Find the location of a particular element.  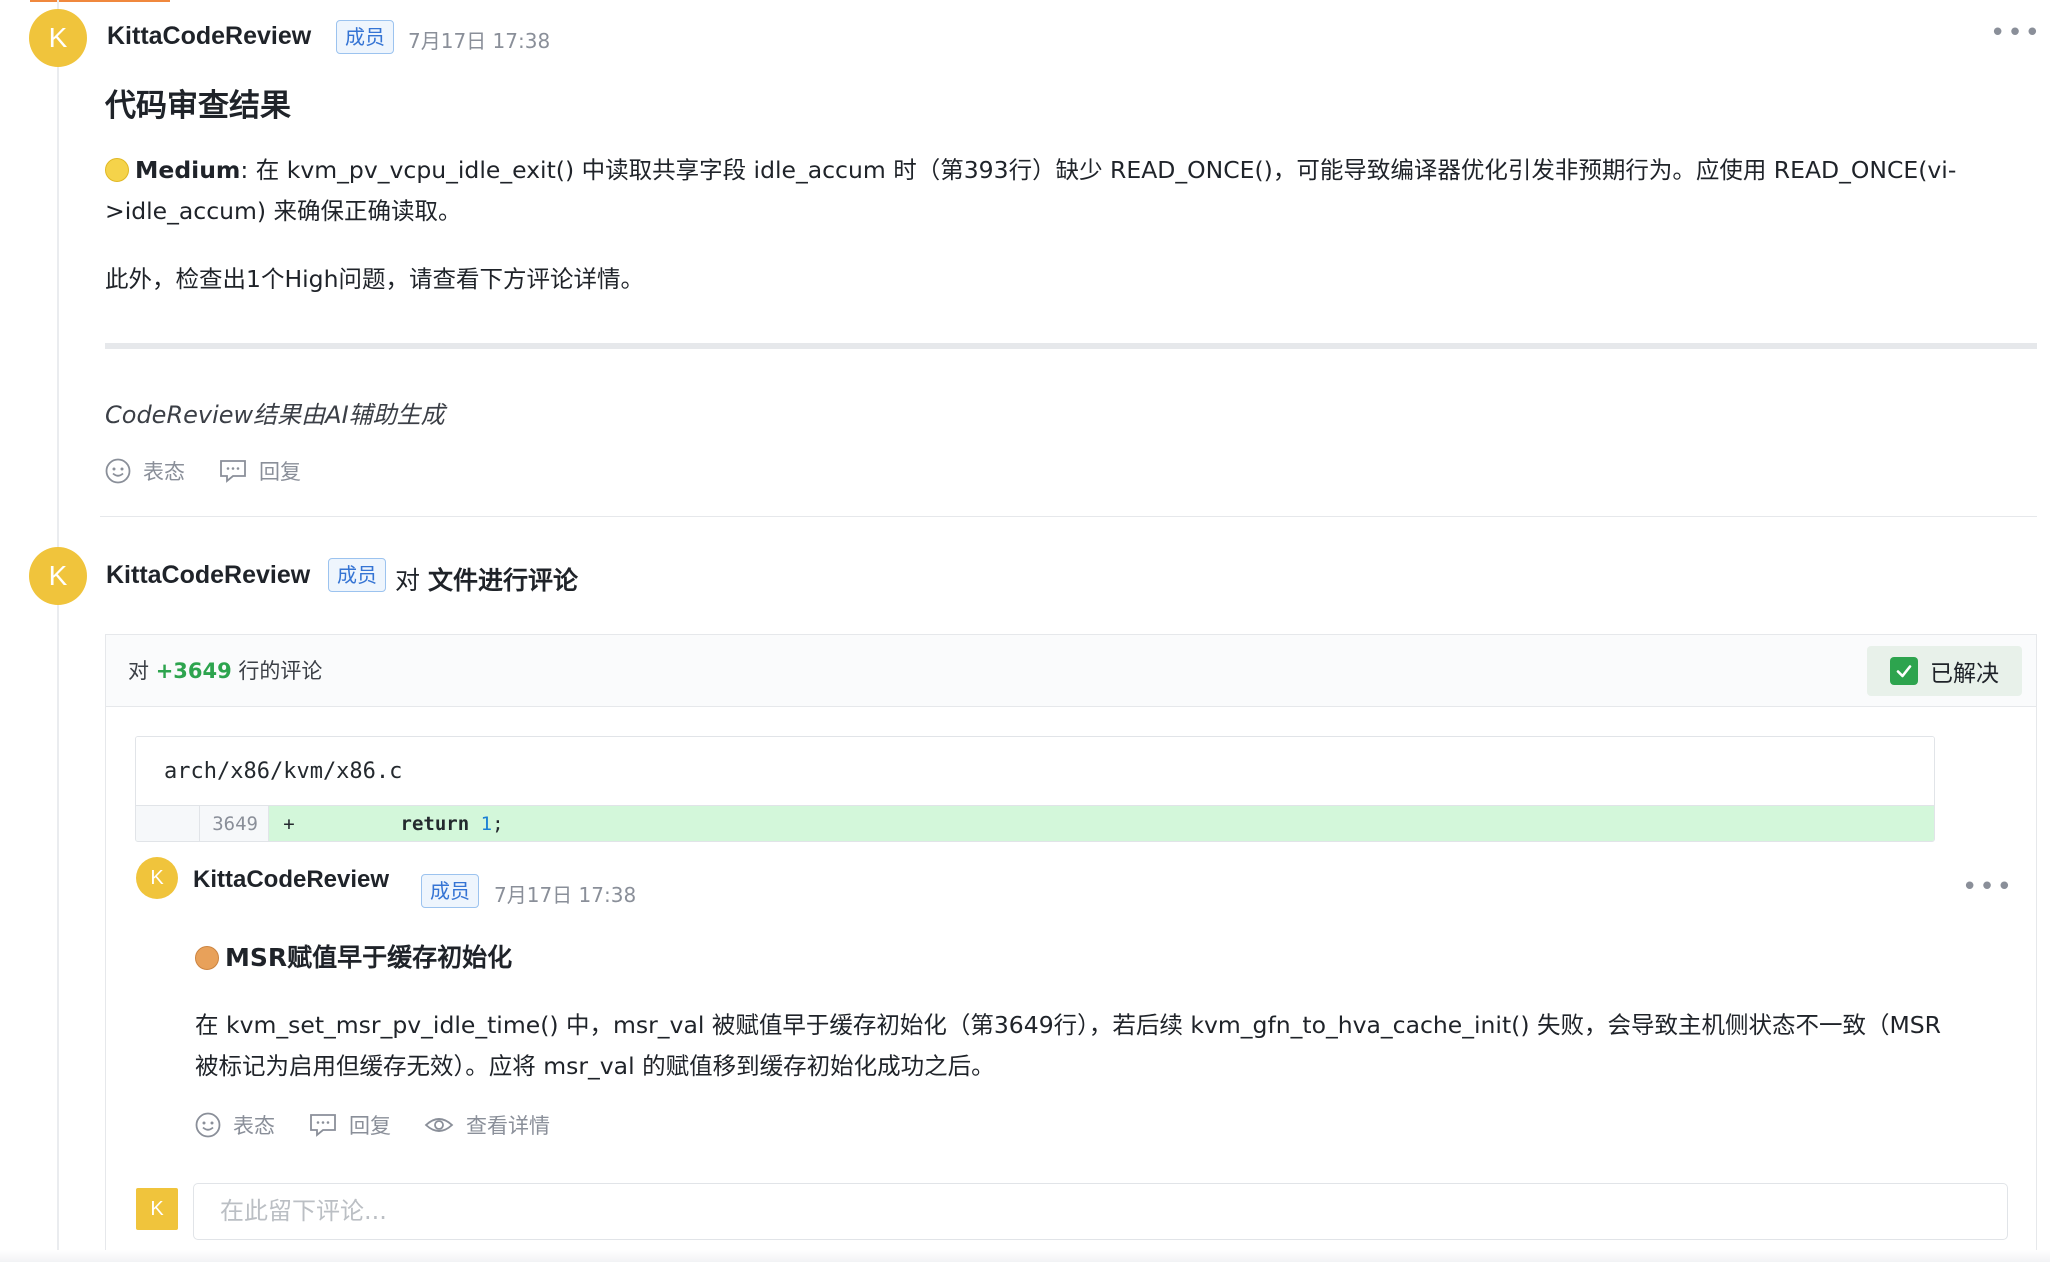

new-line-number: 3649 is located at coordinates (234, 823).